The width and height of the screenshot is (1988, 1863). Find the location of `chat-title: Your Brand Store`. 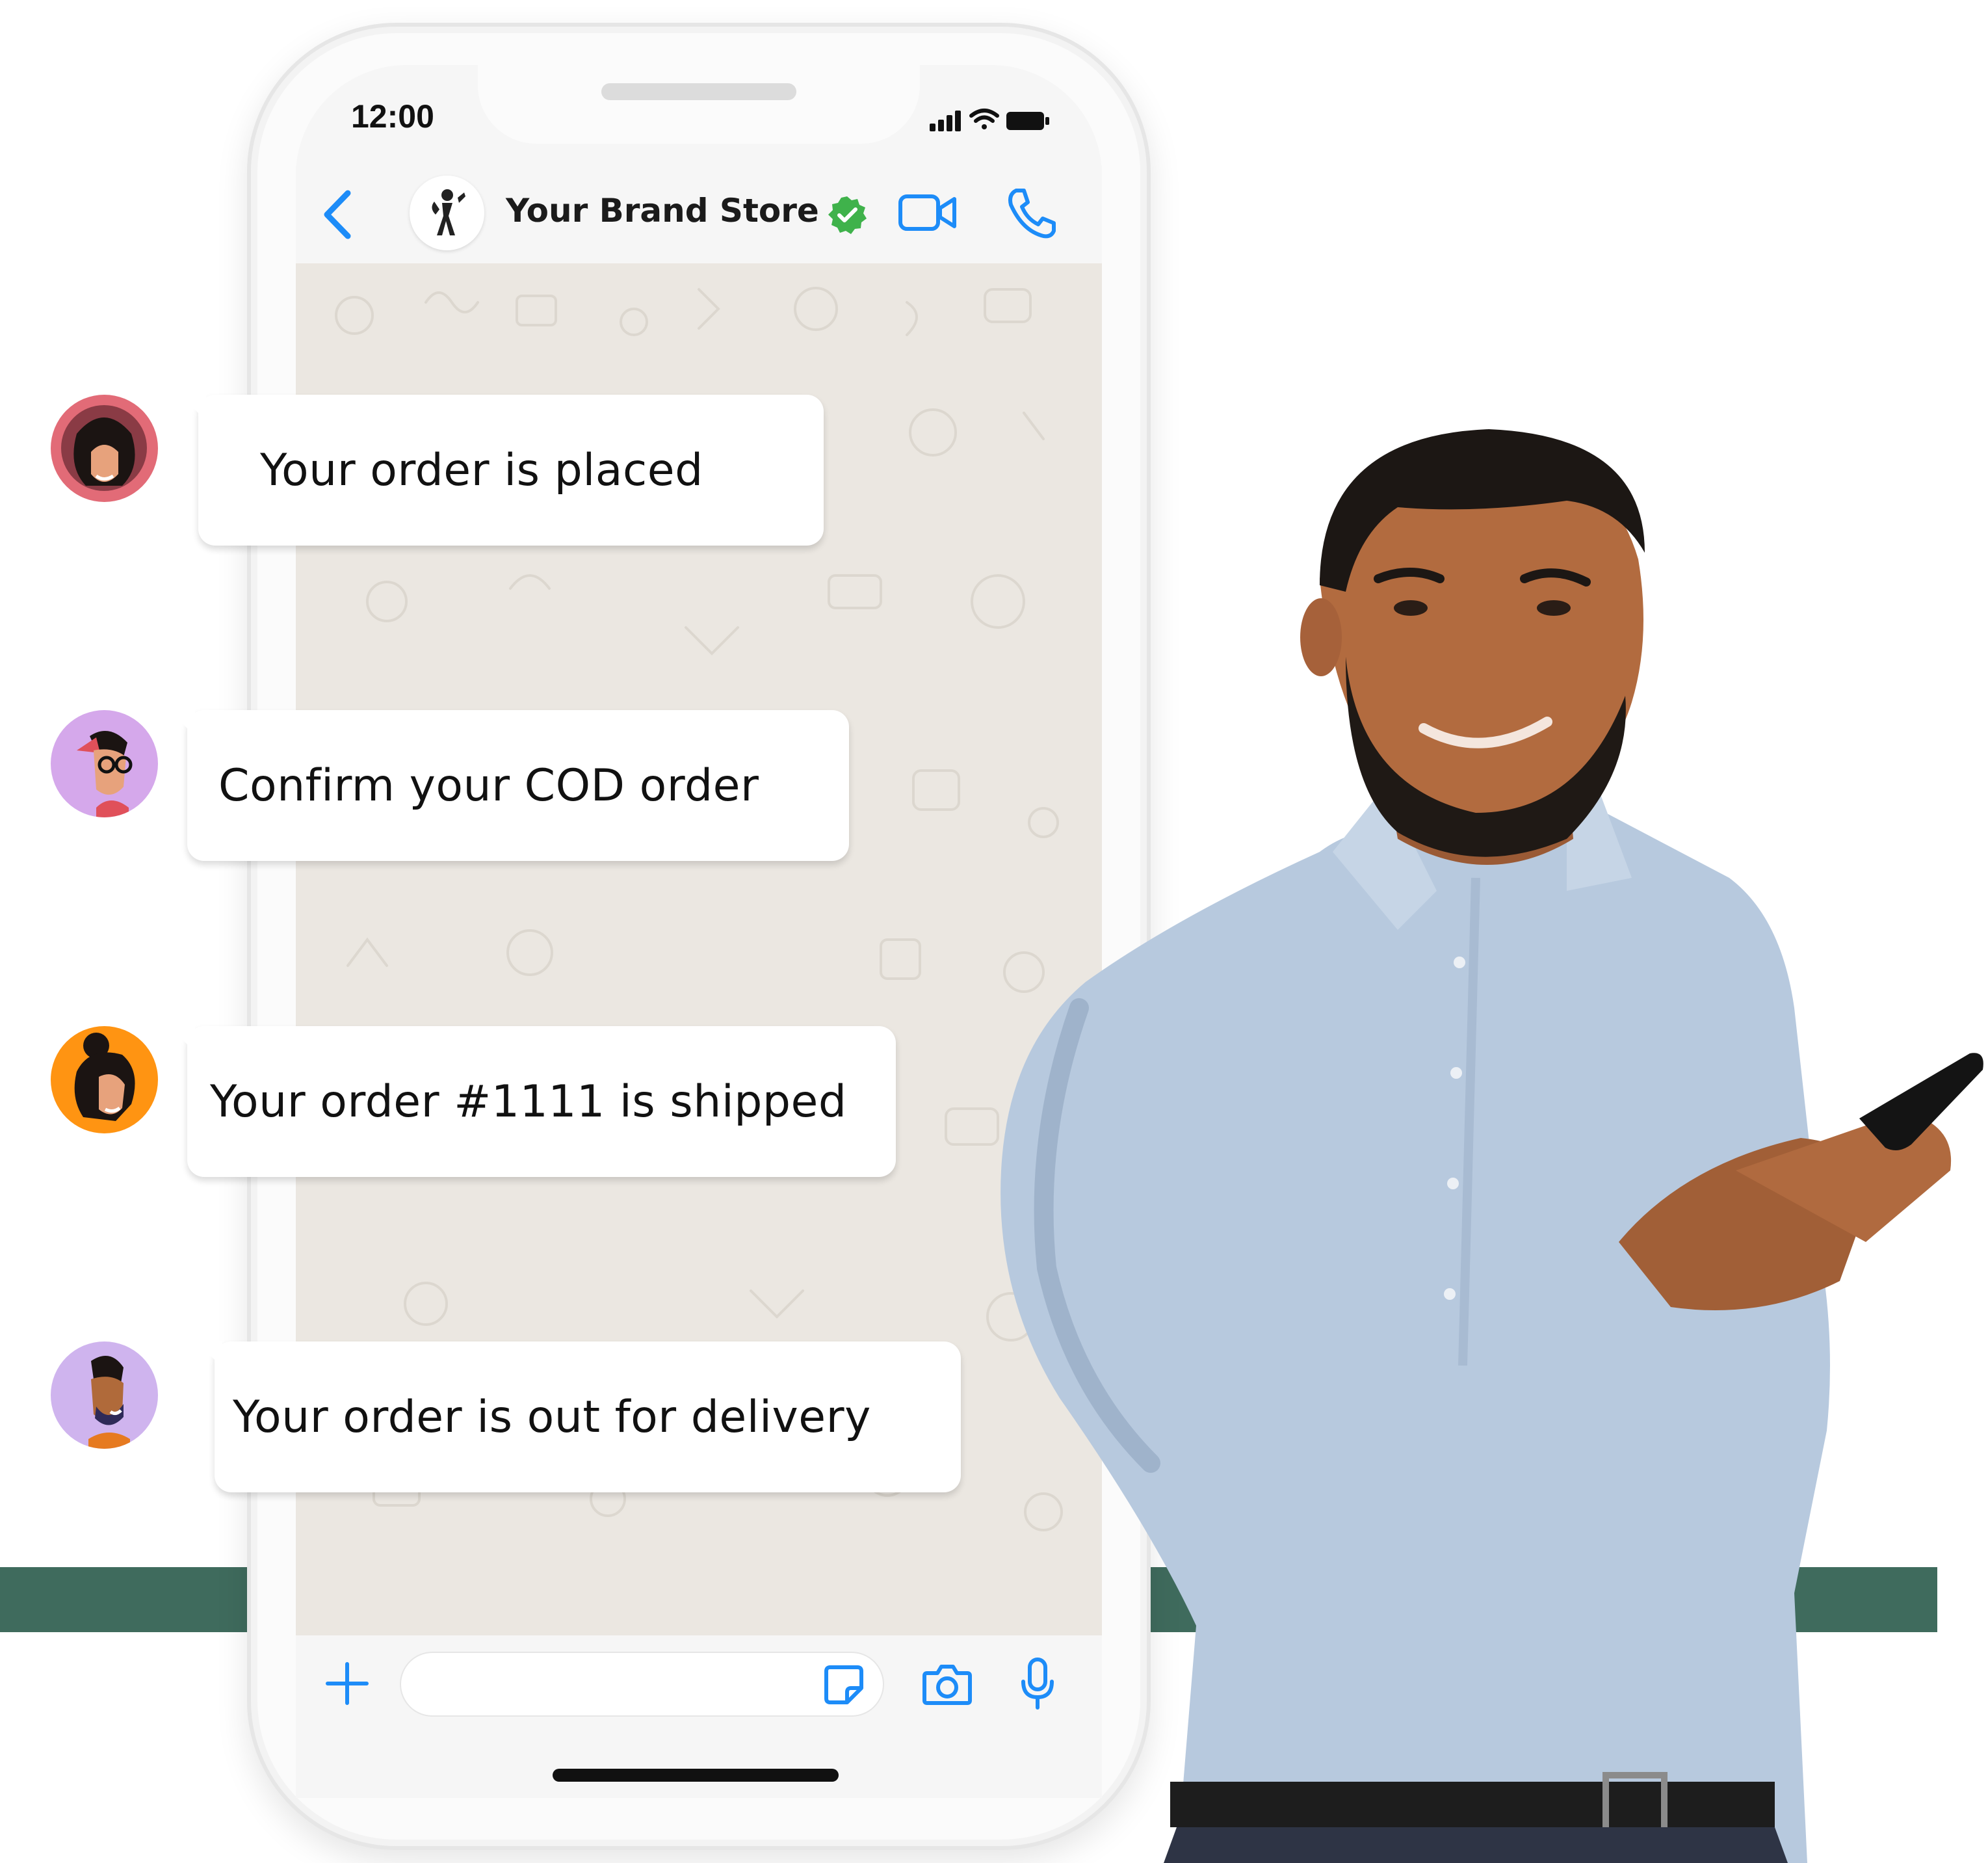

chat-title: Your Brand Store is located at coordinates (662, 211).